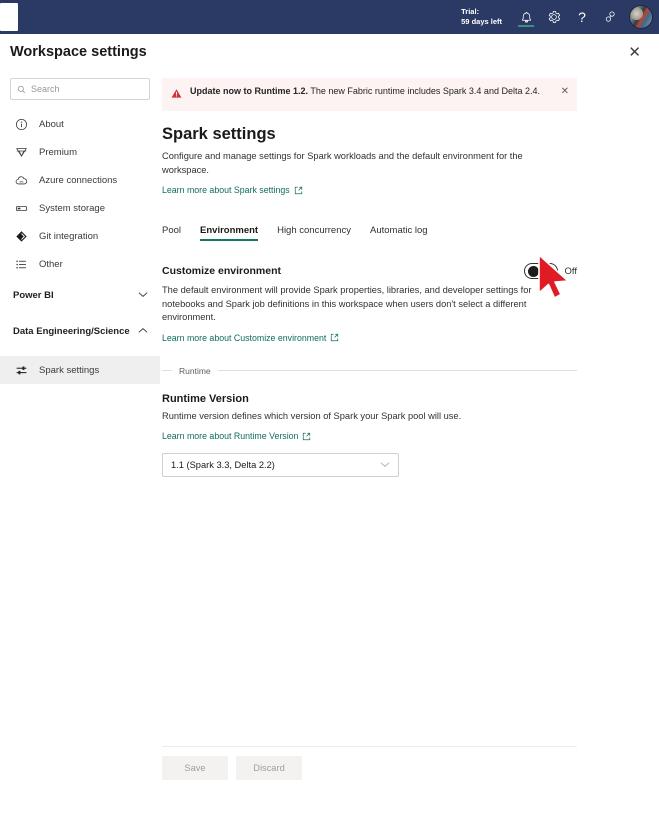 The image size is (659, 815). Describe the element at coordinates (634, 52) in the screenshot. I see `close-icon: ✕` at that location.